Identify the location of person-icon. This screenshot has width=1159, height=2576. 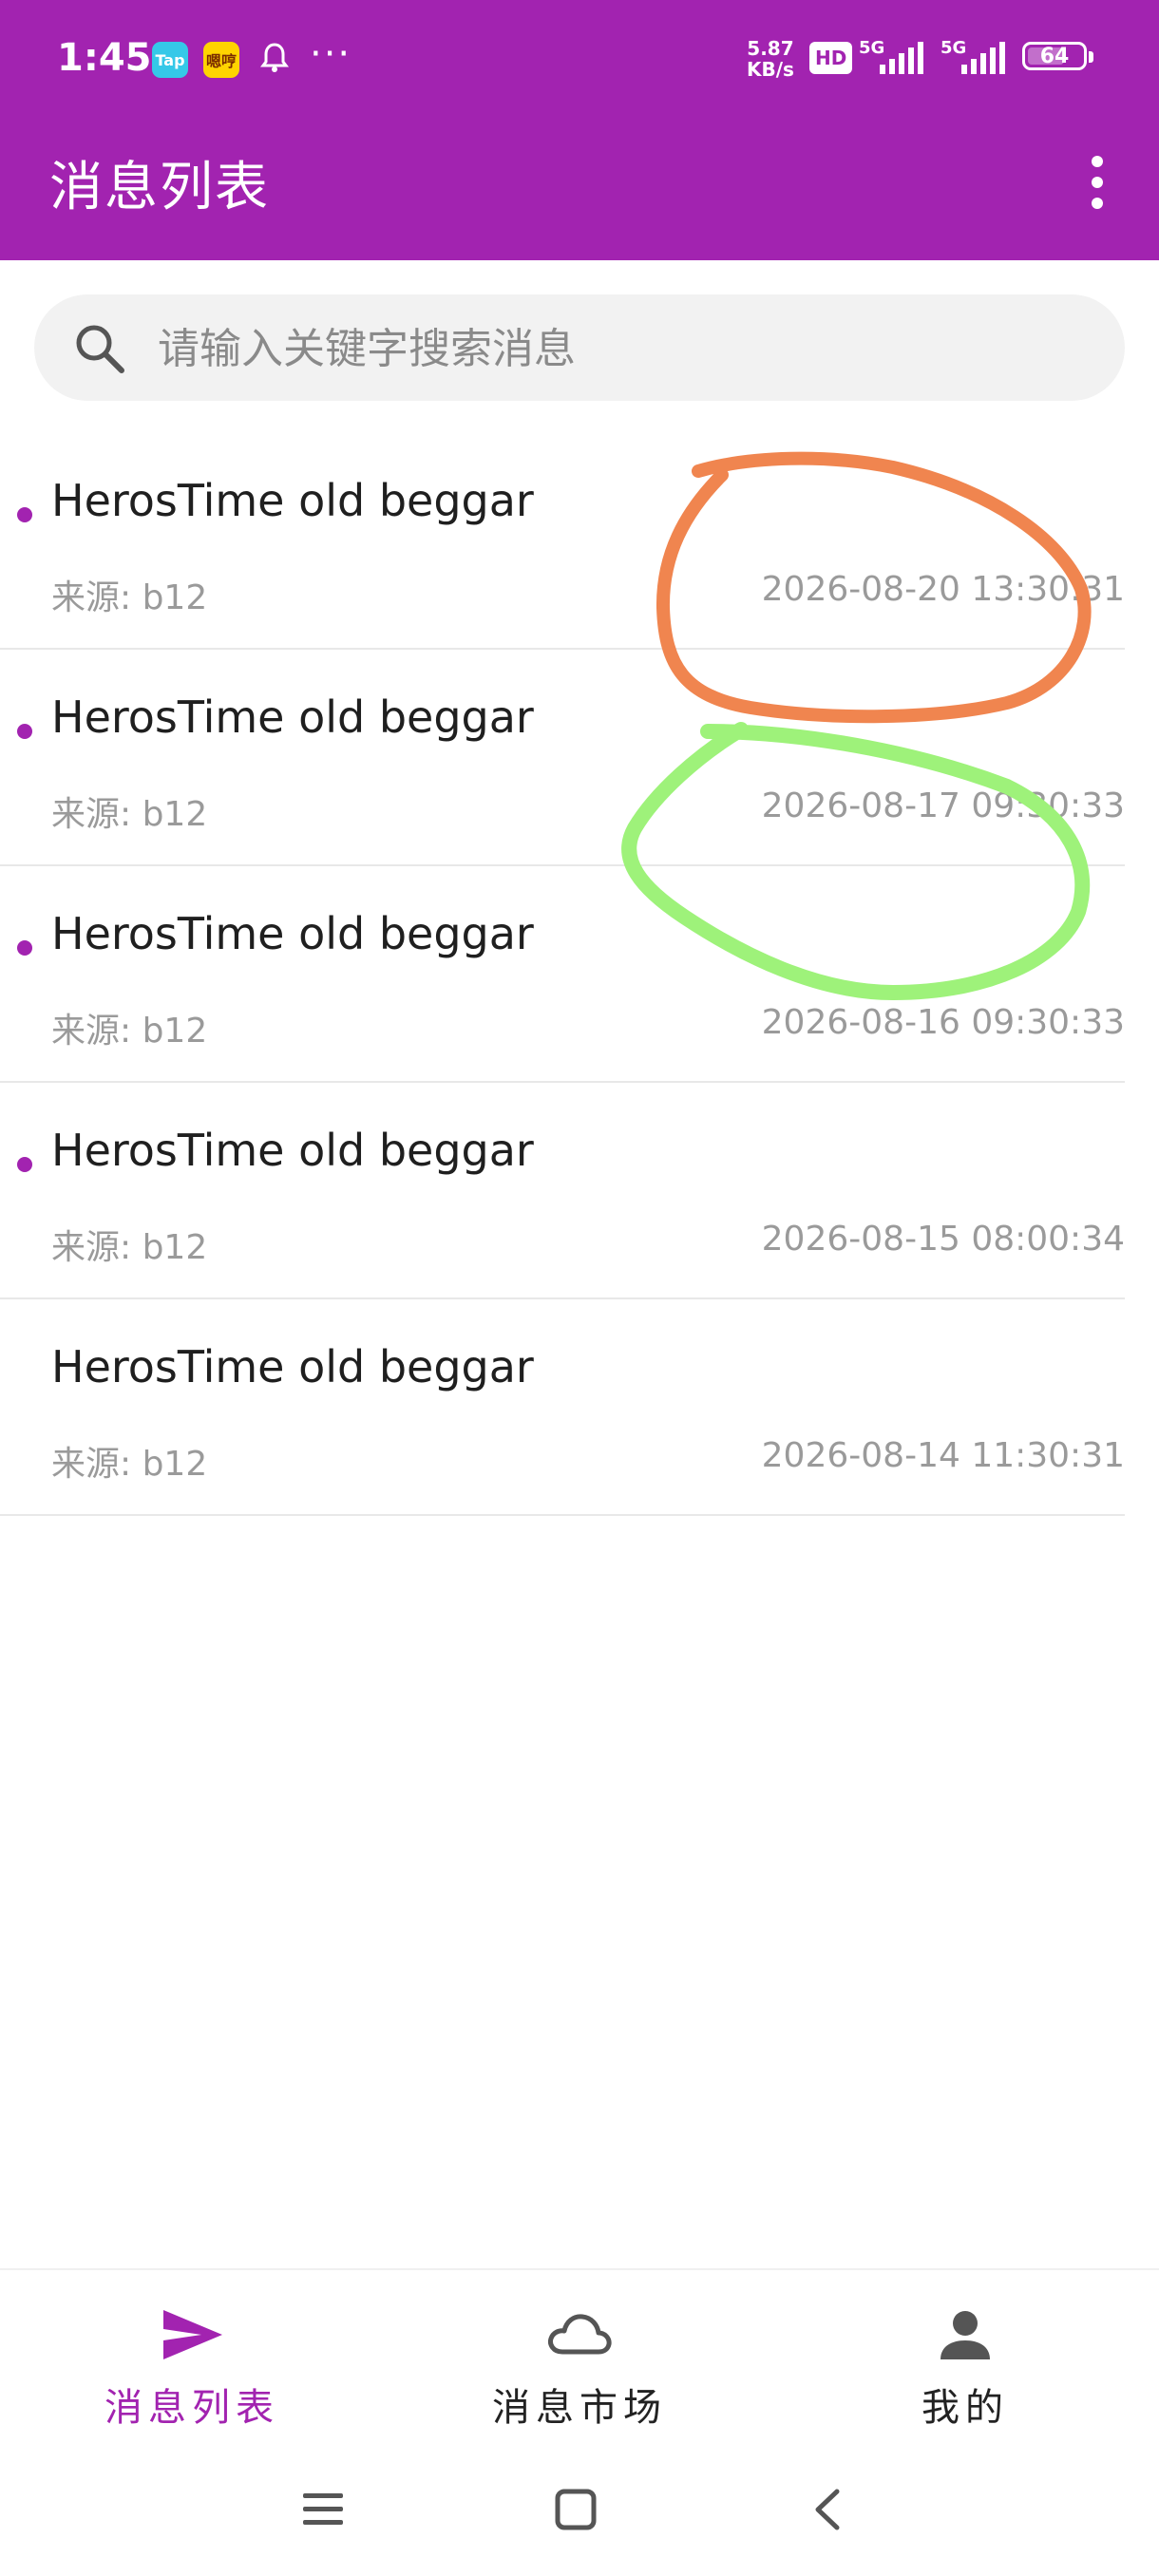
(965, 2335).